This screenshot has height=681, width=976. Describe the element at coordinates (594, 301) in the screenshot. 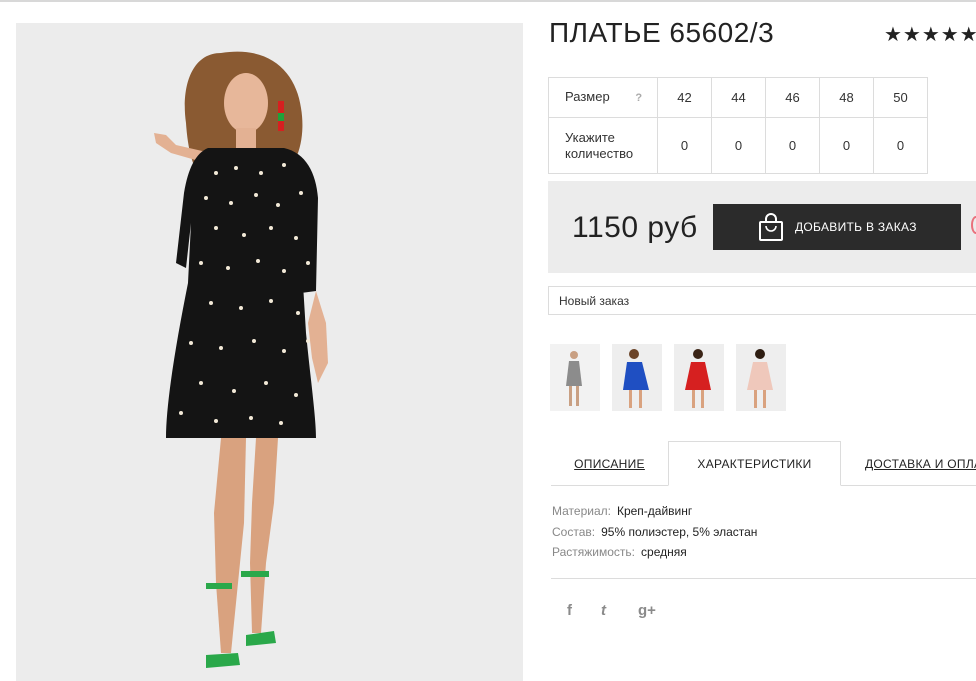

I see `order-select-value: Новый заказ` at that location.